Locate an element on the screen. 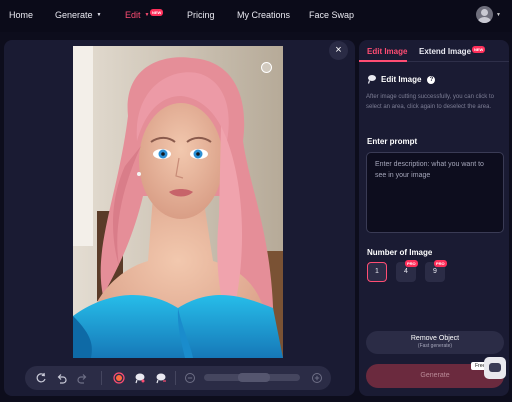 The image size is (512, 402). nav-edit: Edit ▼ is located at coordinates (137, 15).